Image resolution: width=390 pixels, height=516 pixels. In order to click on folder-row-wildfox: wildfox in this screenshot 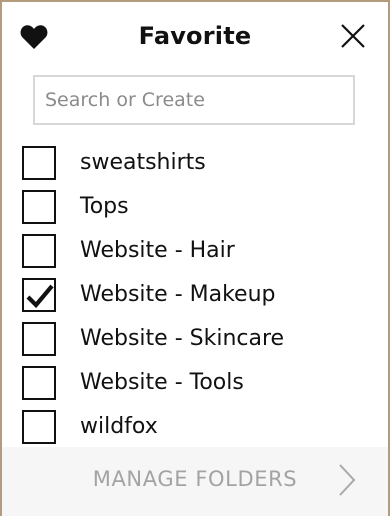, I will do `click(195, 428)`.